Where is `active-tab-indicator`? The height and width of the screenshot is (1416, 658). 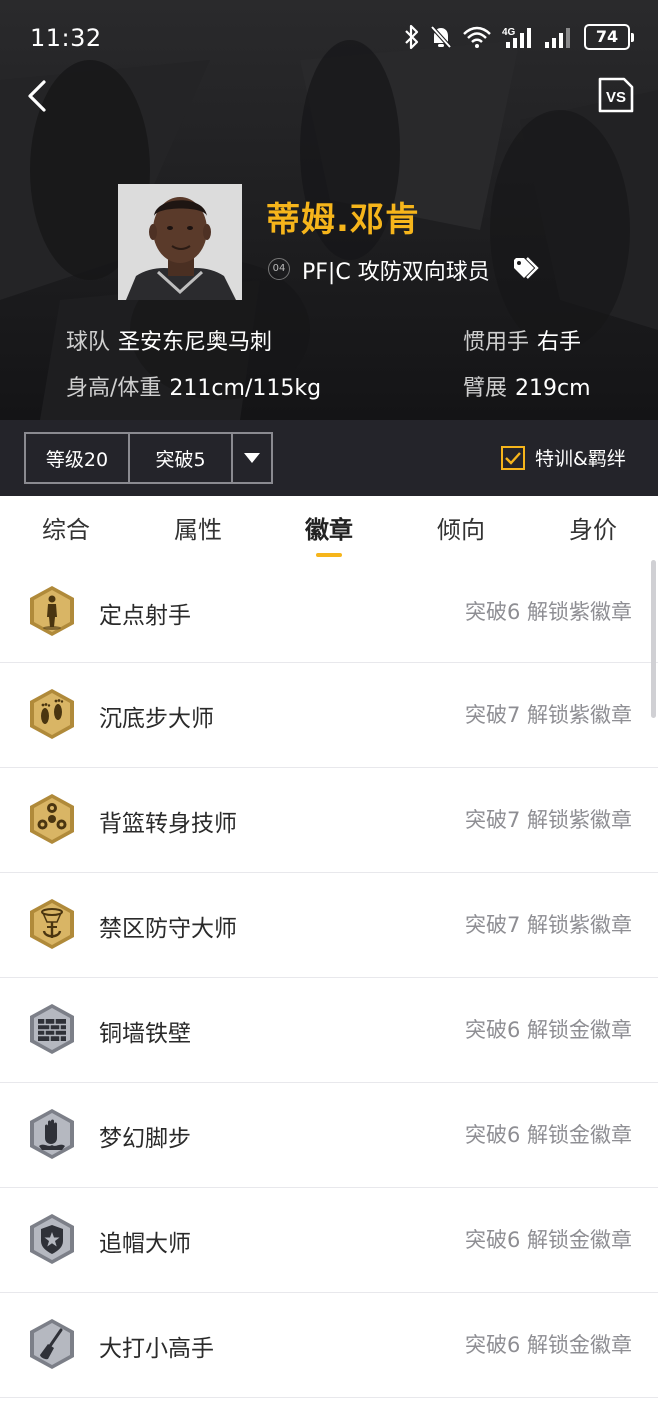
active-tab-indicator is located at coordinates (329, 555).